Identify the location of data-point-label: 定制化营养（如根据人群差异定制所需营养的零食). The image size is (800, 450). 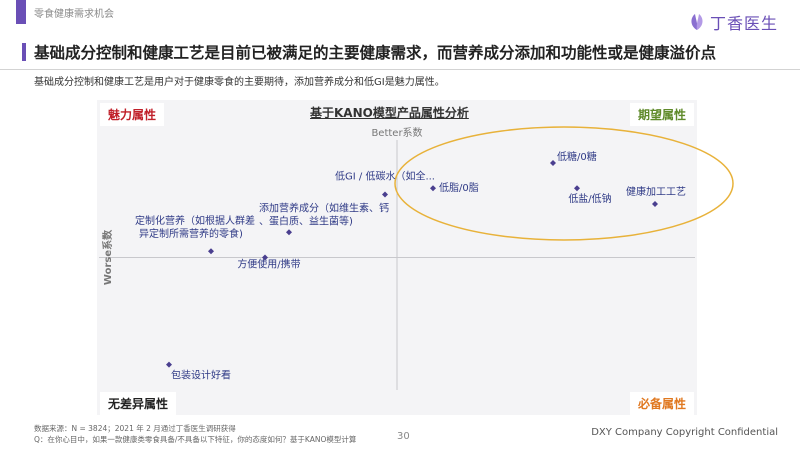
(195, 227).